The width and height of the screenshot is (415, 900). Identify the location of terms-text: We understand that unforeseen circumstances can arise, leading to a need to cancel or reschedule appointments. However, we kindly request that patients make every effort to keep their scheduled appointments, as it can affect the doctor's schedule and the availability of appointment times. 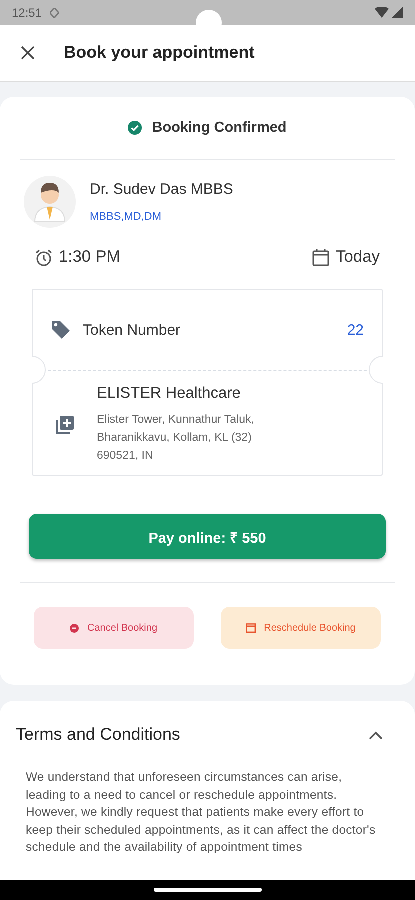
(201, 812).